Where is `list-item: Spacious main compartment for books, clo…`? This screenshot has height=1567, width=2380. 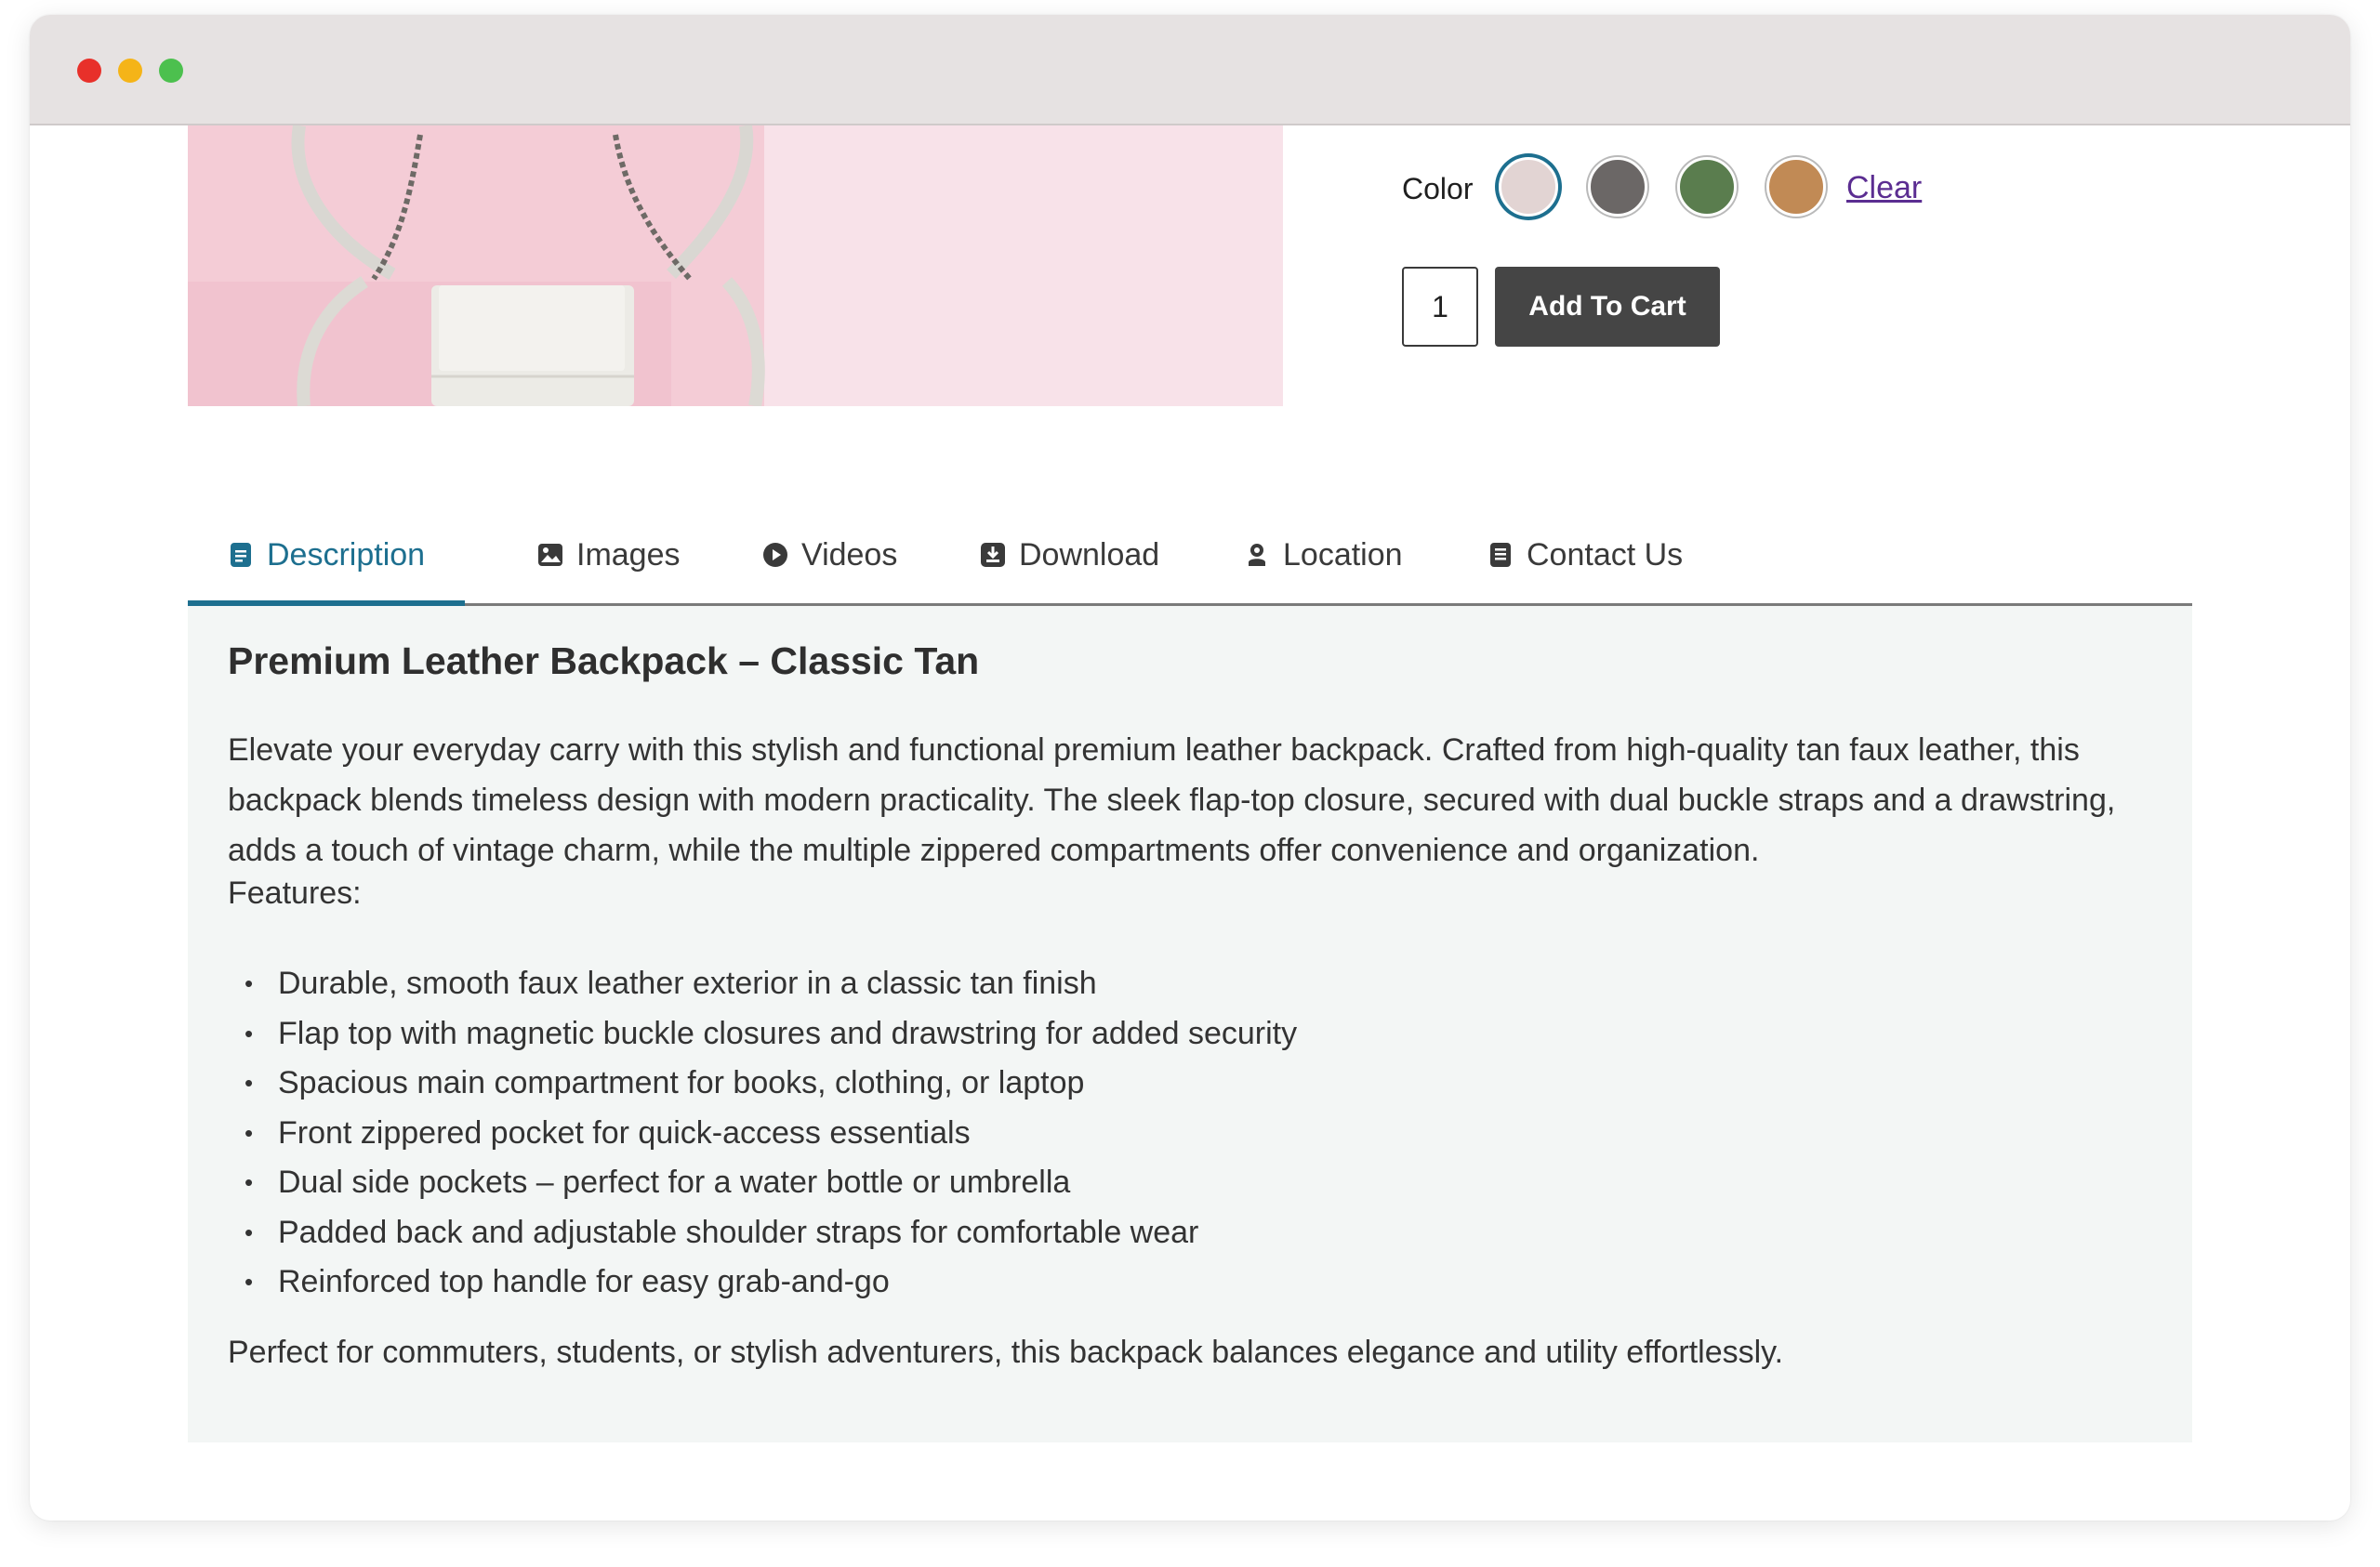 list-item: Spacious main compartment for books, clo… is located at coordinates (762, 1084).